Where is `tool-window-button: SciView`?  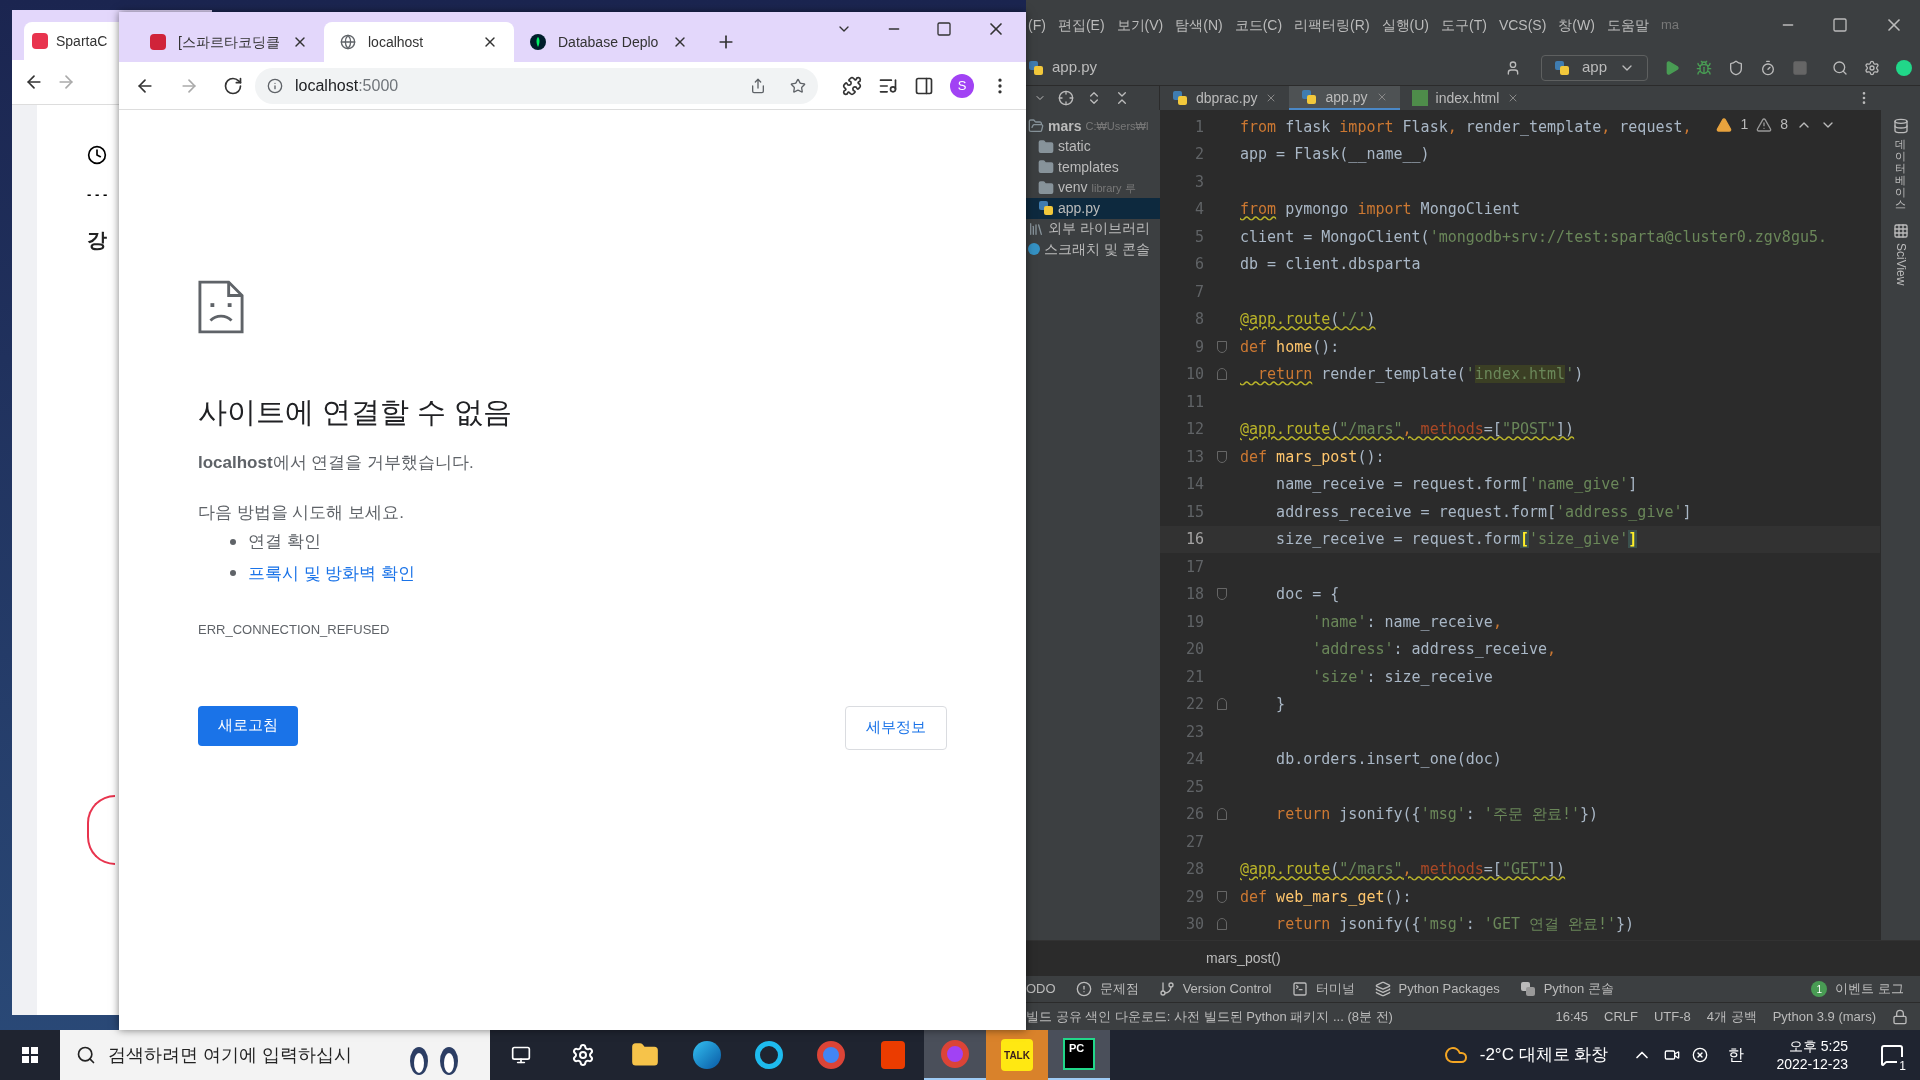
tool-window-button: SciView is located at coordinates (1900, 254).